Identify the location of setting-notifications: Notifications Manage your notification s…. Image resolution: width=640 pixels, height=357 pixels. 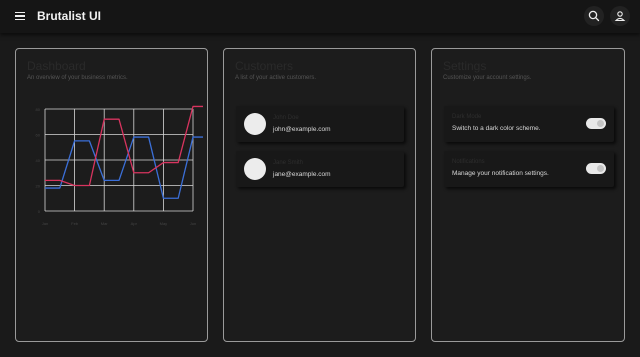
(529, 169).